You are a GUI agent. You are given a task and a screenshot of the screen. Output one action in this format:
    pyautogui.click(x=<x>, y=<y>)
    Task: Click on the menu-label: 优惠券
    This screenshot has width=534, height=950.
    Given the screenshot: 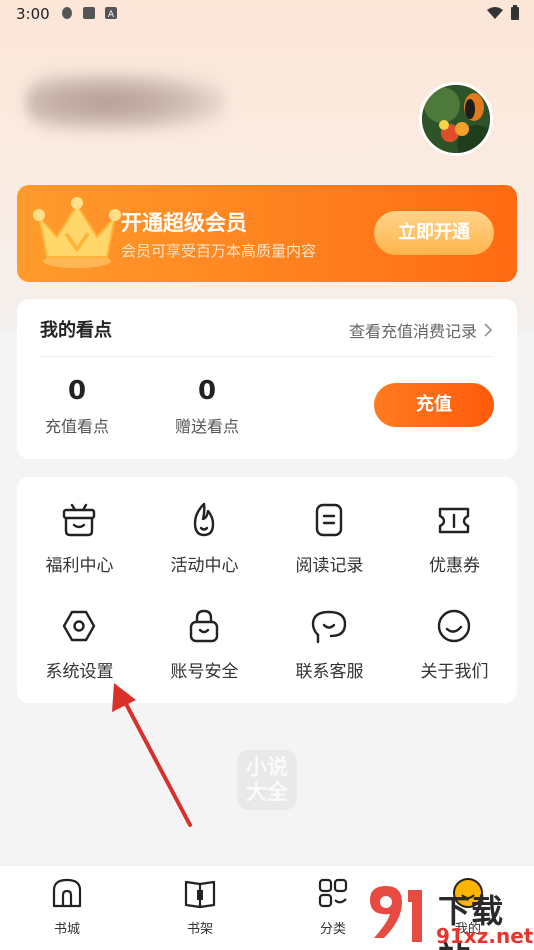 What is the action you would take?
    pyautogui.click(x=454, y=566)
    